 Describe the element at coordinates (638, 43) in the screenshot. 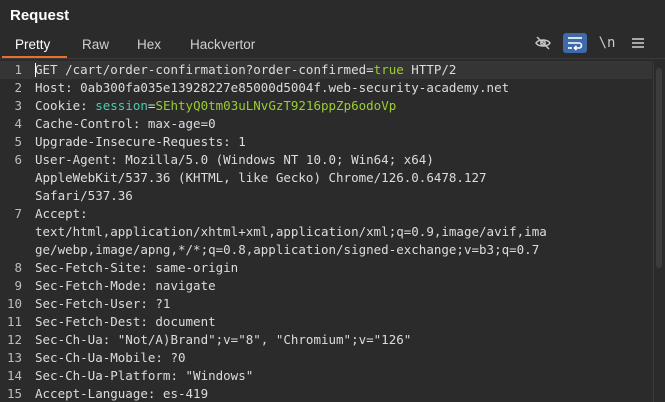

I see `menu-icon` at that location.